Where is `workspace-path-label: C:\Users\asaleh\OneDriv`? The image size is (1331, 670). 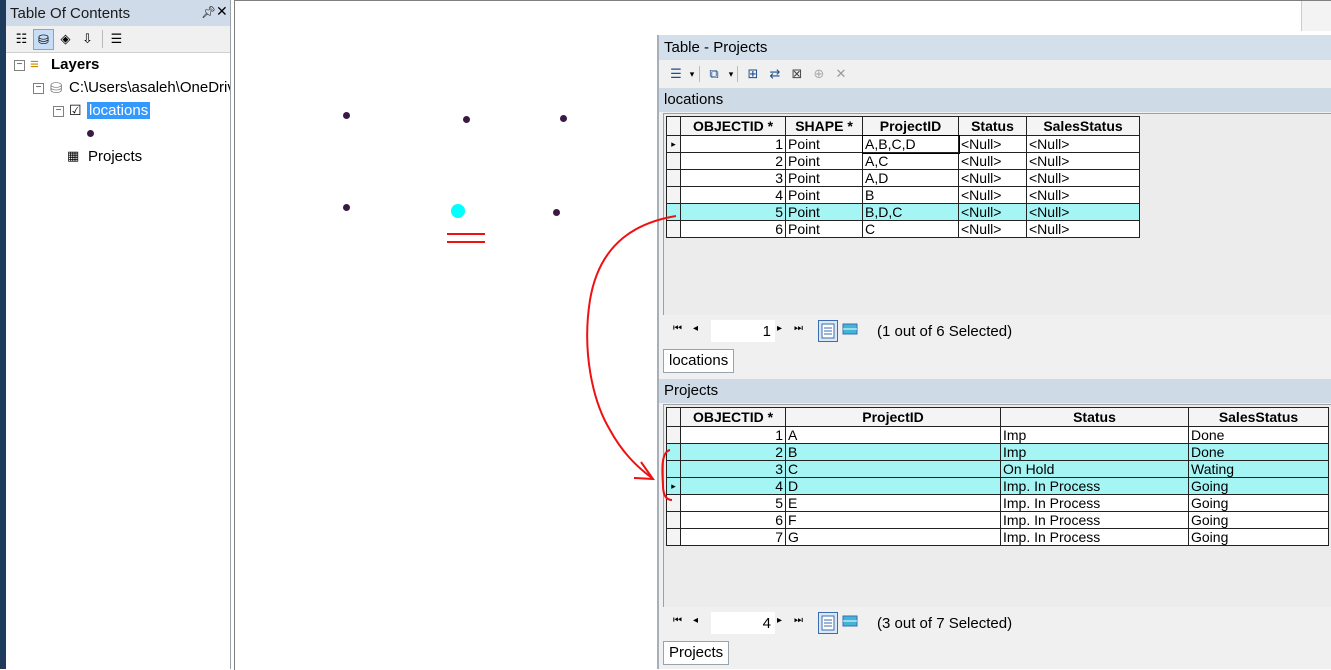 workspace-path-label: C:\Users\asaleh\OneDriv is located at coordinates (149, 87).